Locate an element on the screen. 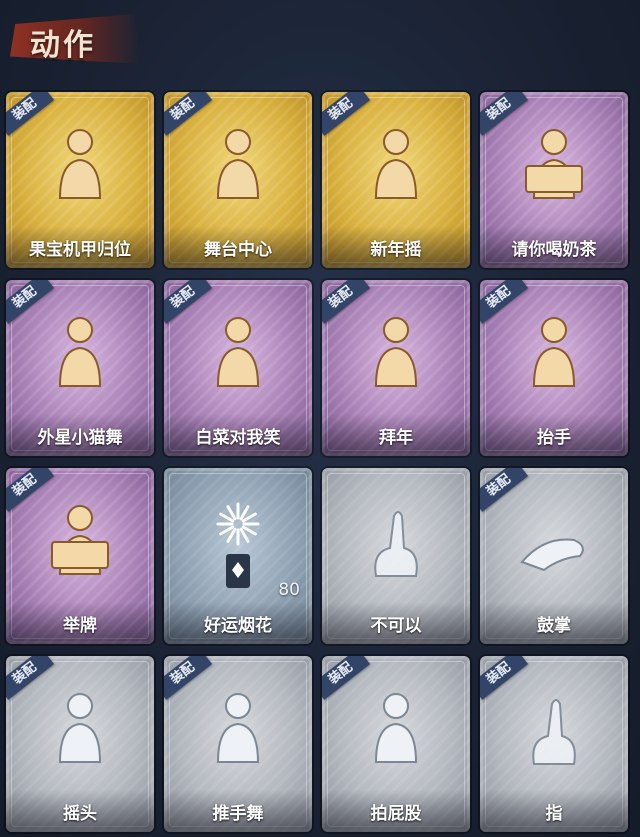 The height and width of the screenshot is (837, 640). finger-wag-icon is located at coordinates (396, 546).